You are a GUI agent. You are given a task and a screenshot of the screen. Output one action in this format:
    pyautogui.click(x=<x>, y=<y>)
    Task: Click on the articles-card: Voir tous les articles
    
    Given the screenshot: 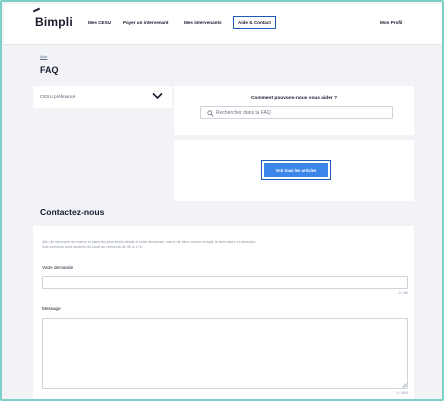 What is the action you would take?
    pyautogui.click(x=294, y=170)
    